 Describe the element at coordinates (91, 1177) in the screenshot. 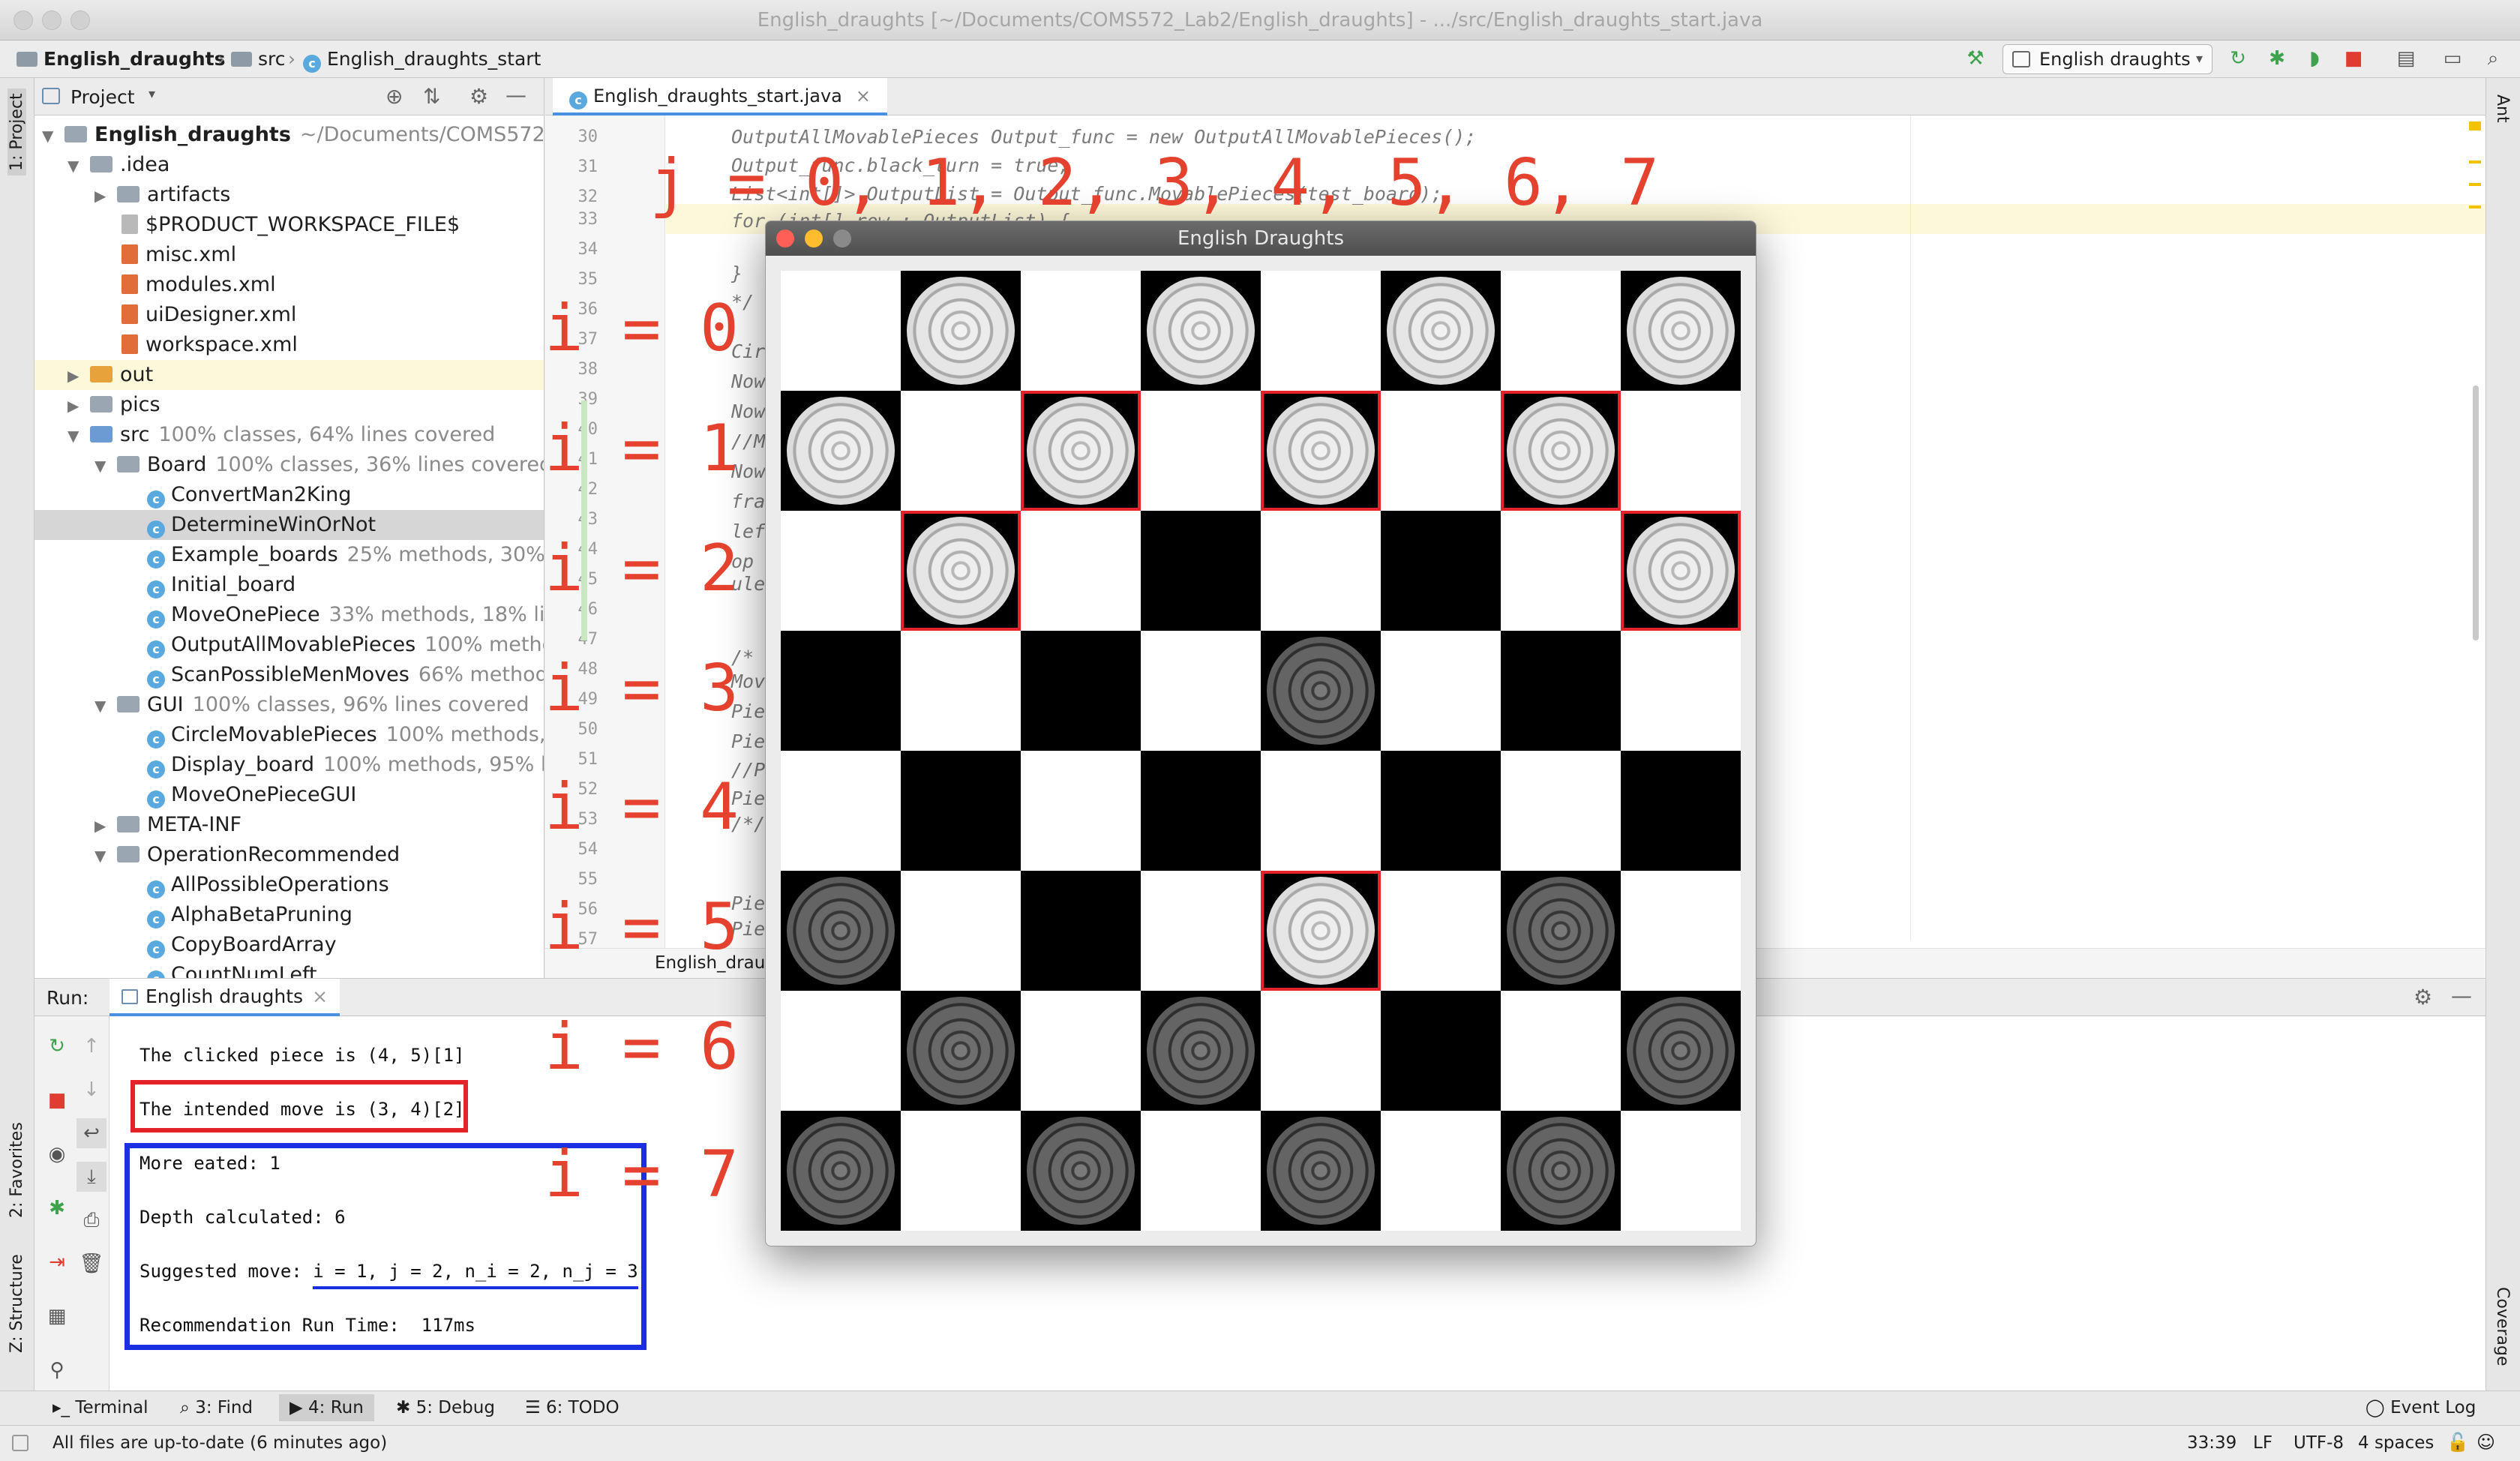

I see `scroll-to-end-icon: ⤓` at that location.